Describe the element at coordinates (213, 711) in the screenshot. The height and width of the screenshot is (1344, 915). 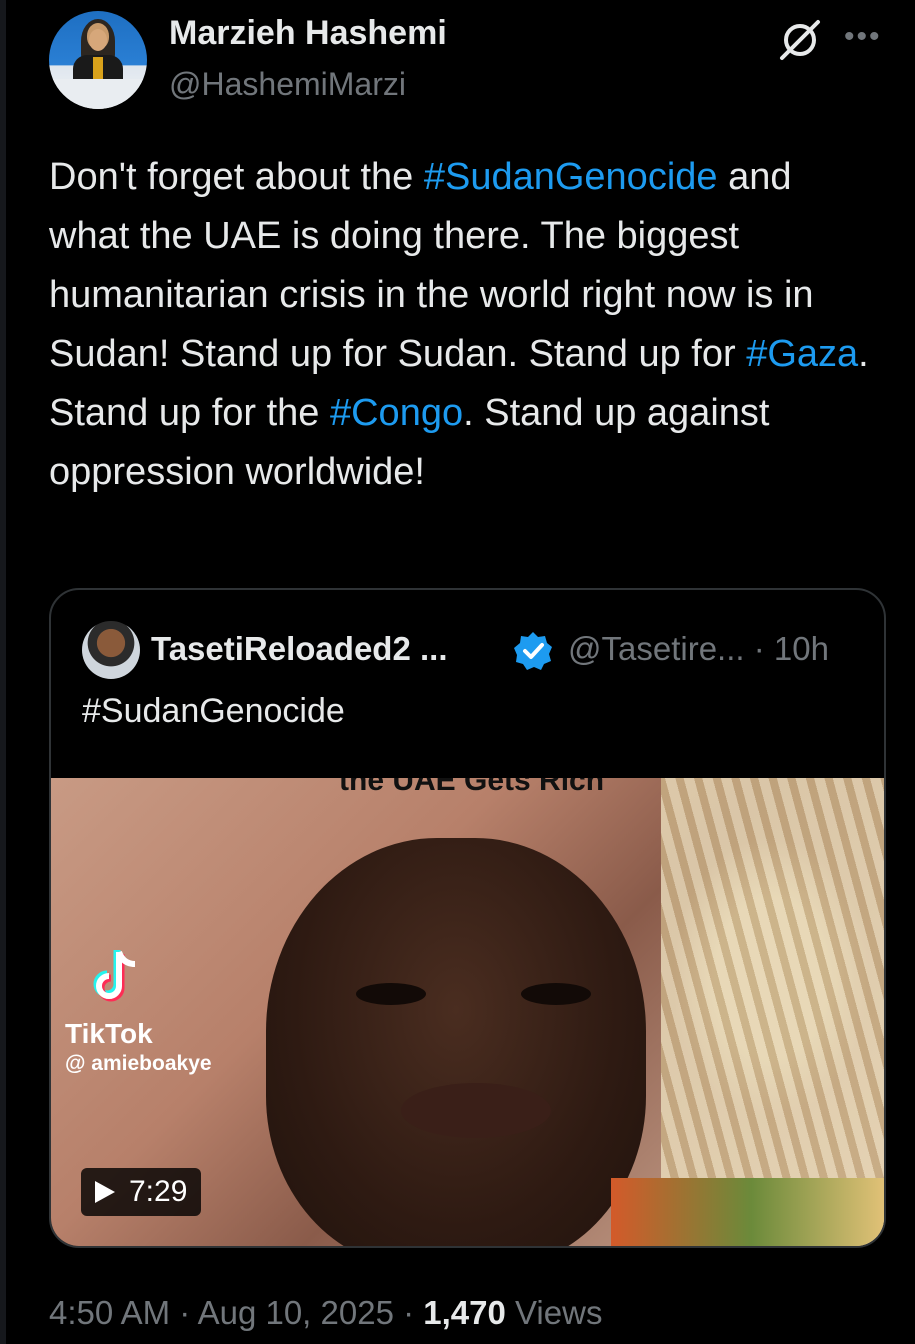
I see `quoted-tweet-text: #SudanGenocide` at that location.